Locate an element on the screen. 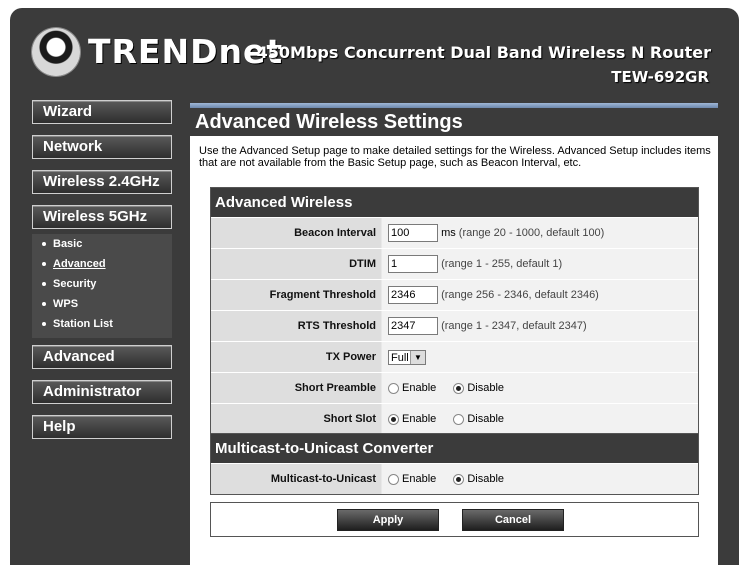  nav-network: Network is located at coordinates (102, 147).